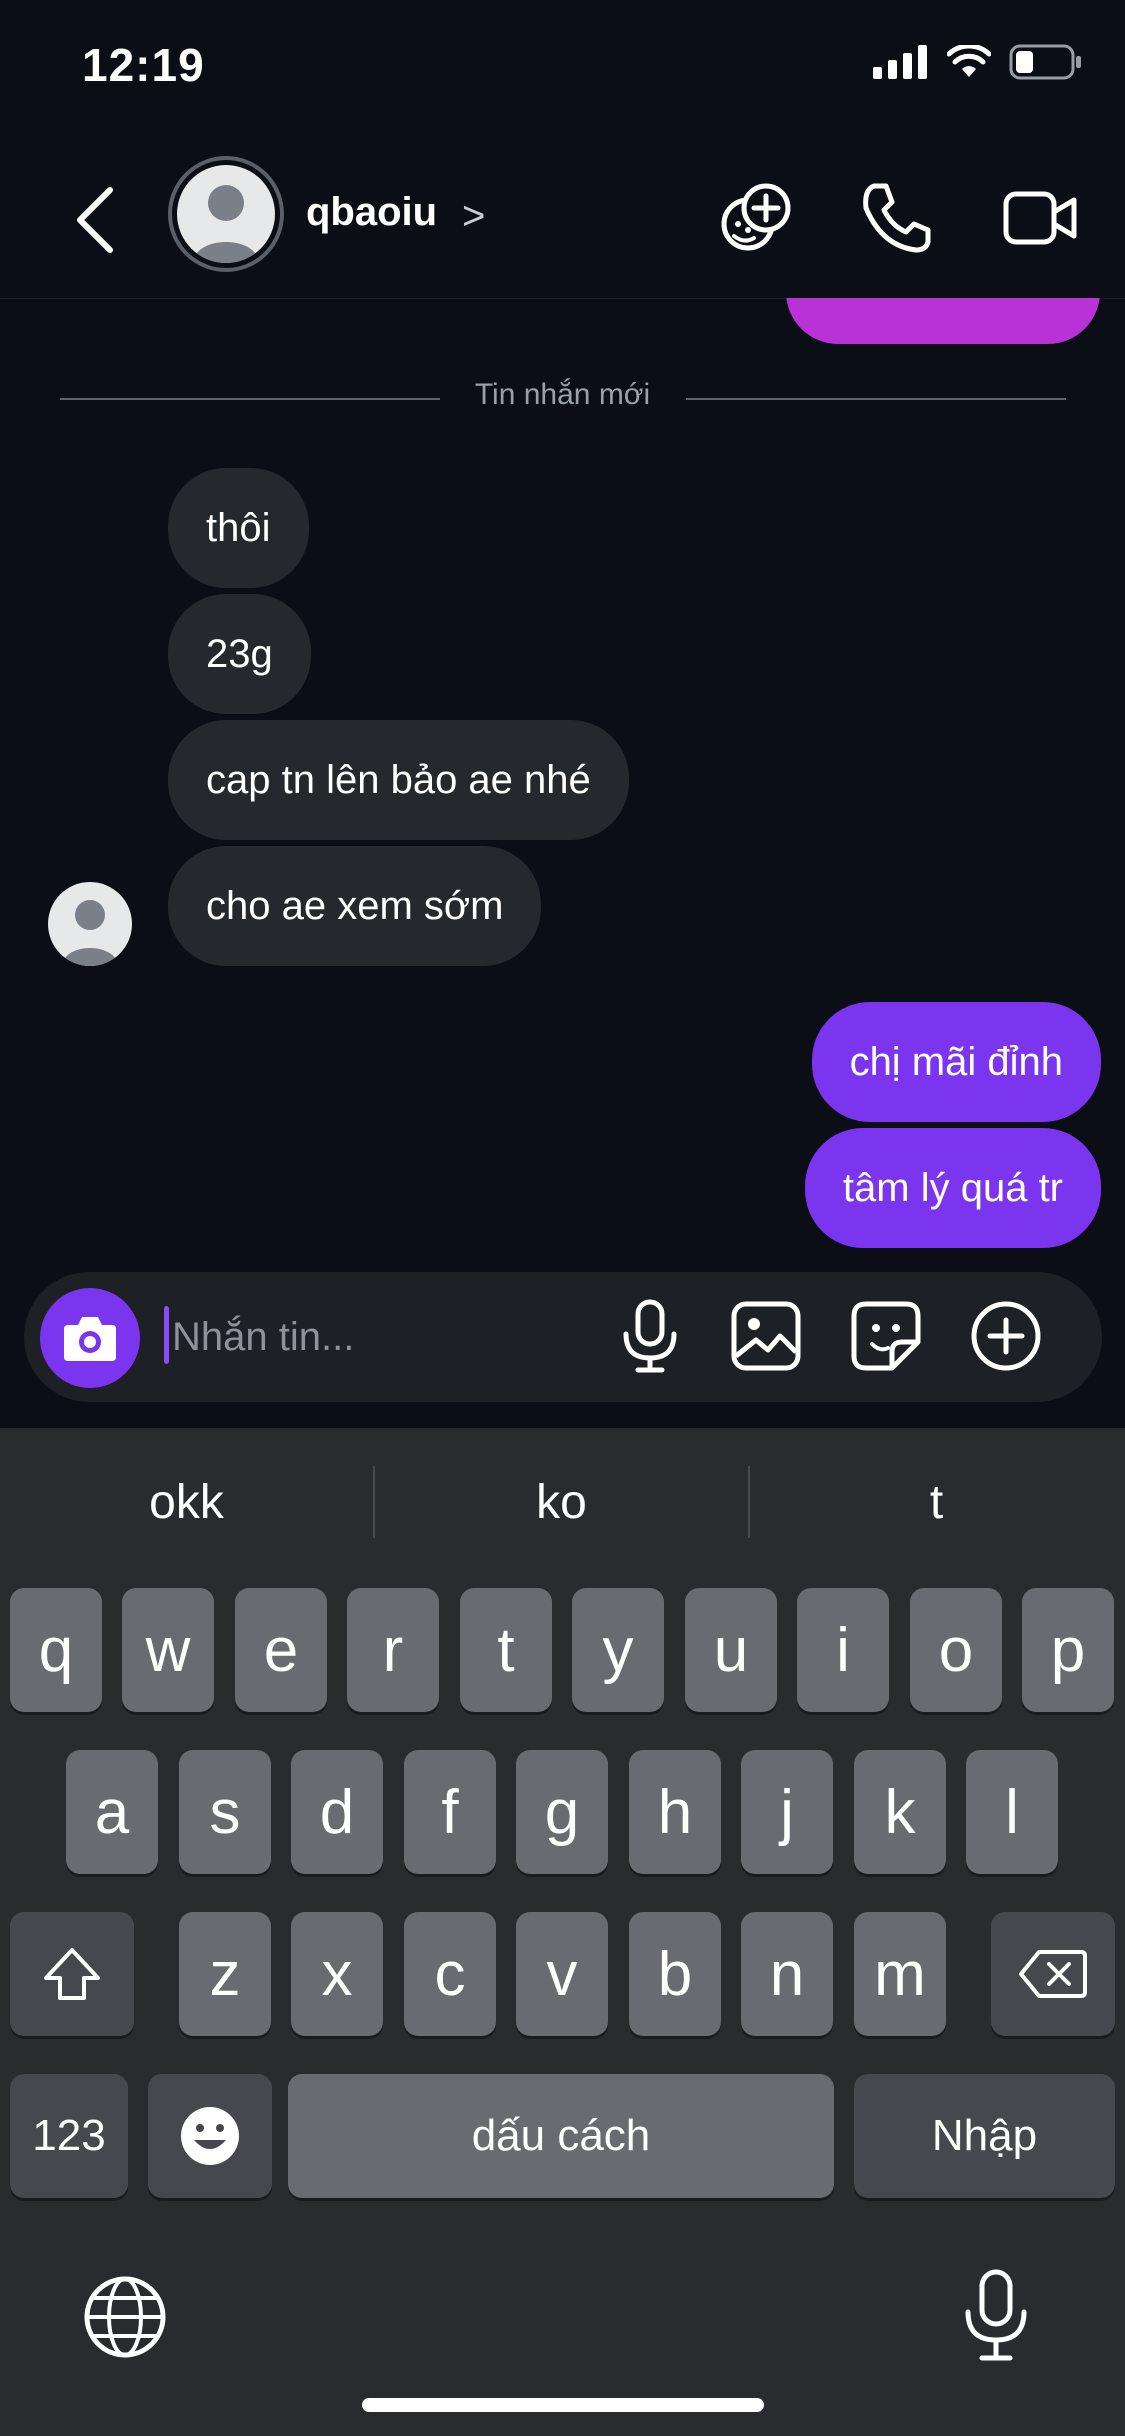 This screenshot has width=1125, height=2436. What do you see at coordinates (238, 528) in the screenshot?
I see `incoming-message: thôi` at bounding box center [238, 528].